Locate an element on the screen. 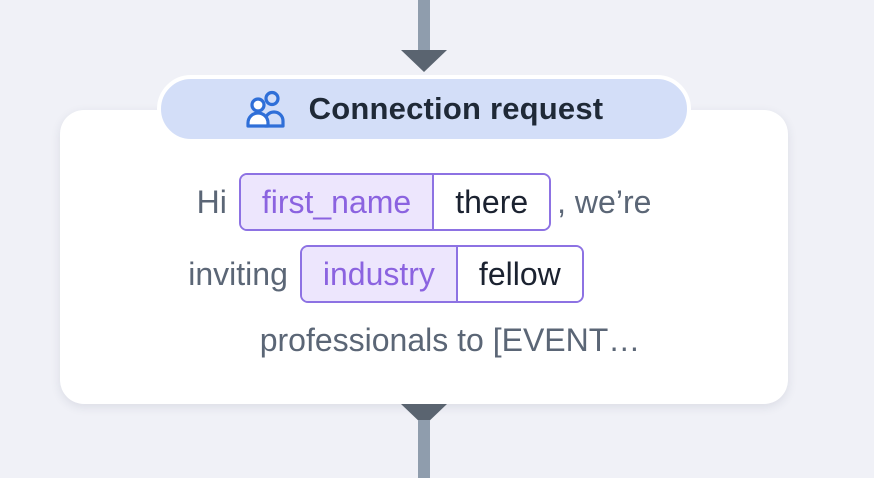 The width and height of the screenshot is (874, 478). variable-token-industry: industry fellow is located at coordinates (441, 274).